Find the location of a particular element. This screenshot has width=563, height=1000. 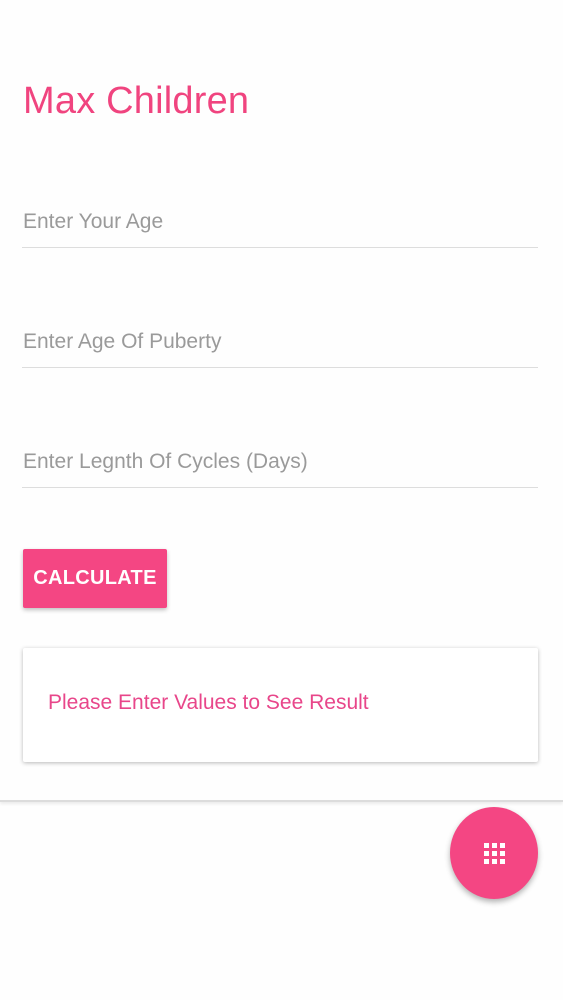

page-title: Max Children is located at coordinates (136, 101).